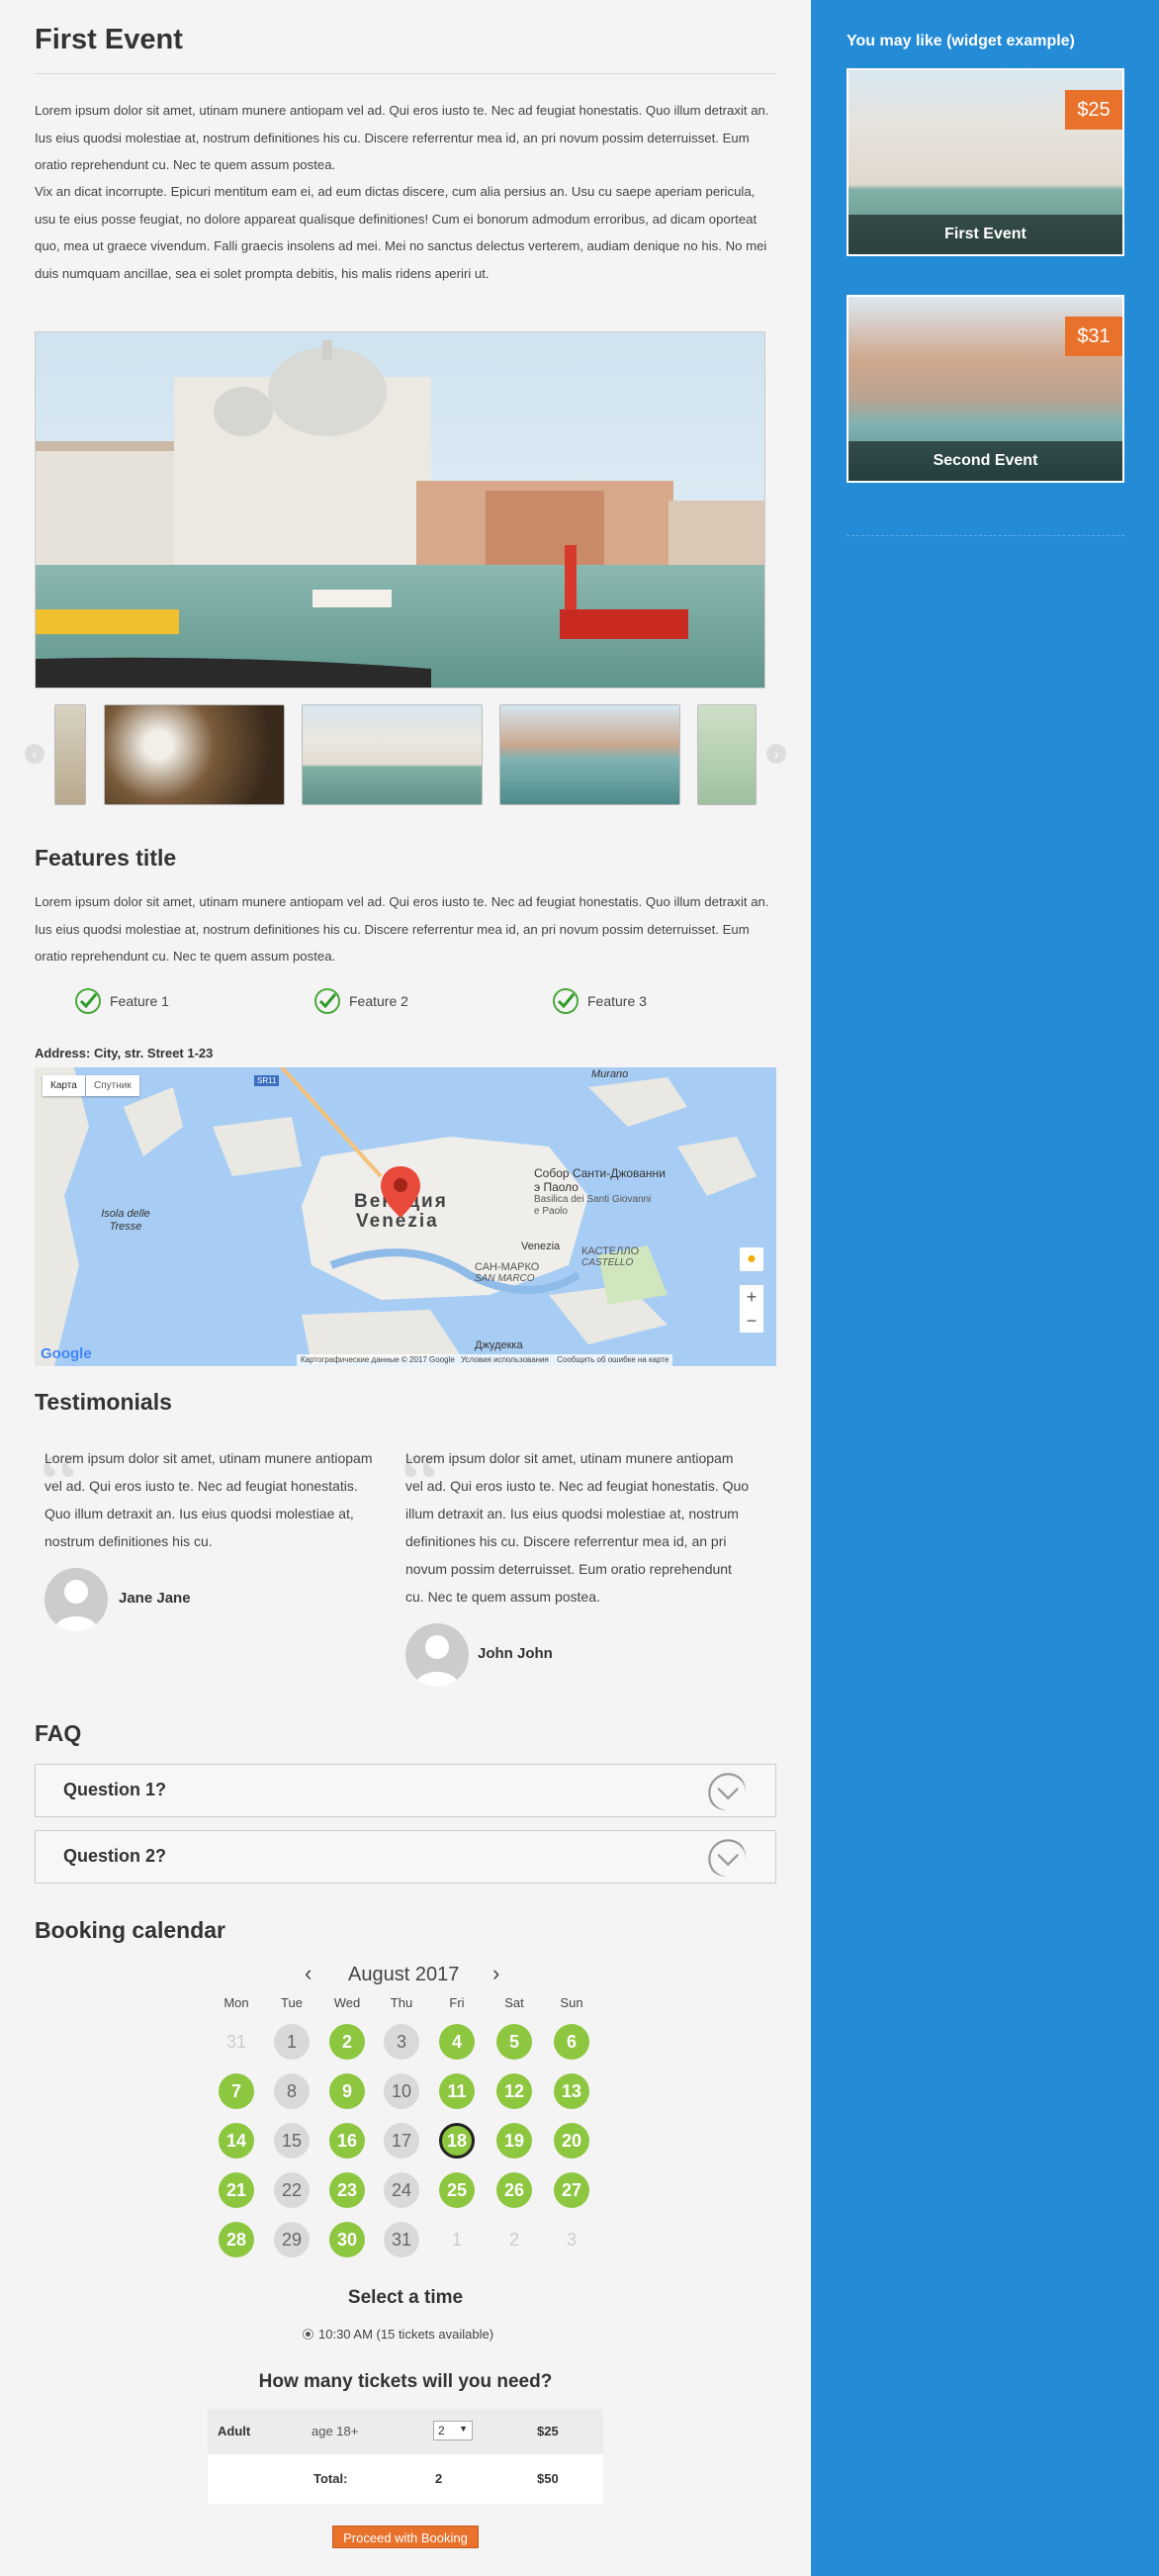  What do you see at coordinates (347, 2190) in the screenshot?
I see `calendar-day: 23` at bounding box center [347, 2190].